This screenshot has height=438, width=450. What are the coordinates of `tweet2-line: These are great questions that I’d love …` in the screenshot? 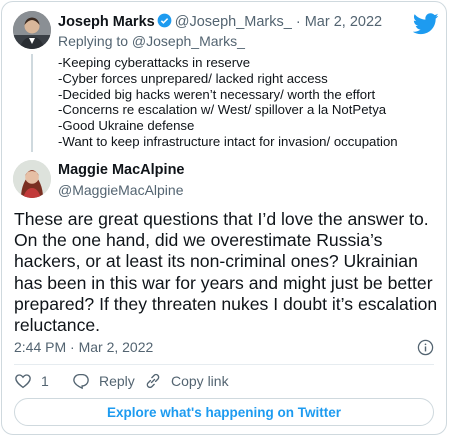 It's located at (221, 219).